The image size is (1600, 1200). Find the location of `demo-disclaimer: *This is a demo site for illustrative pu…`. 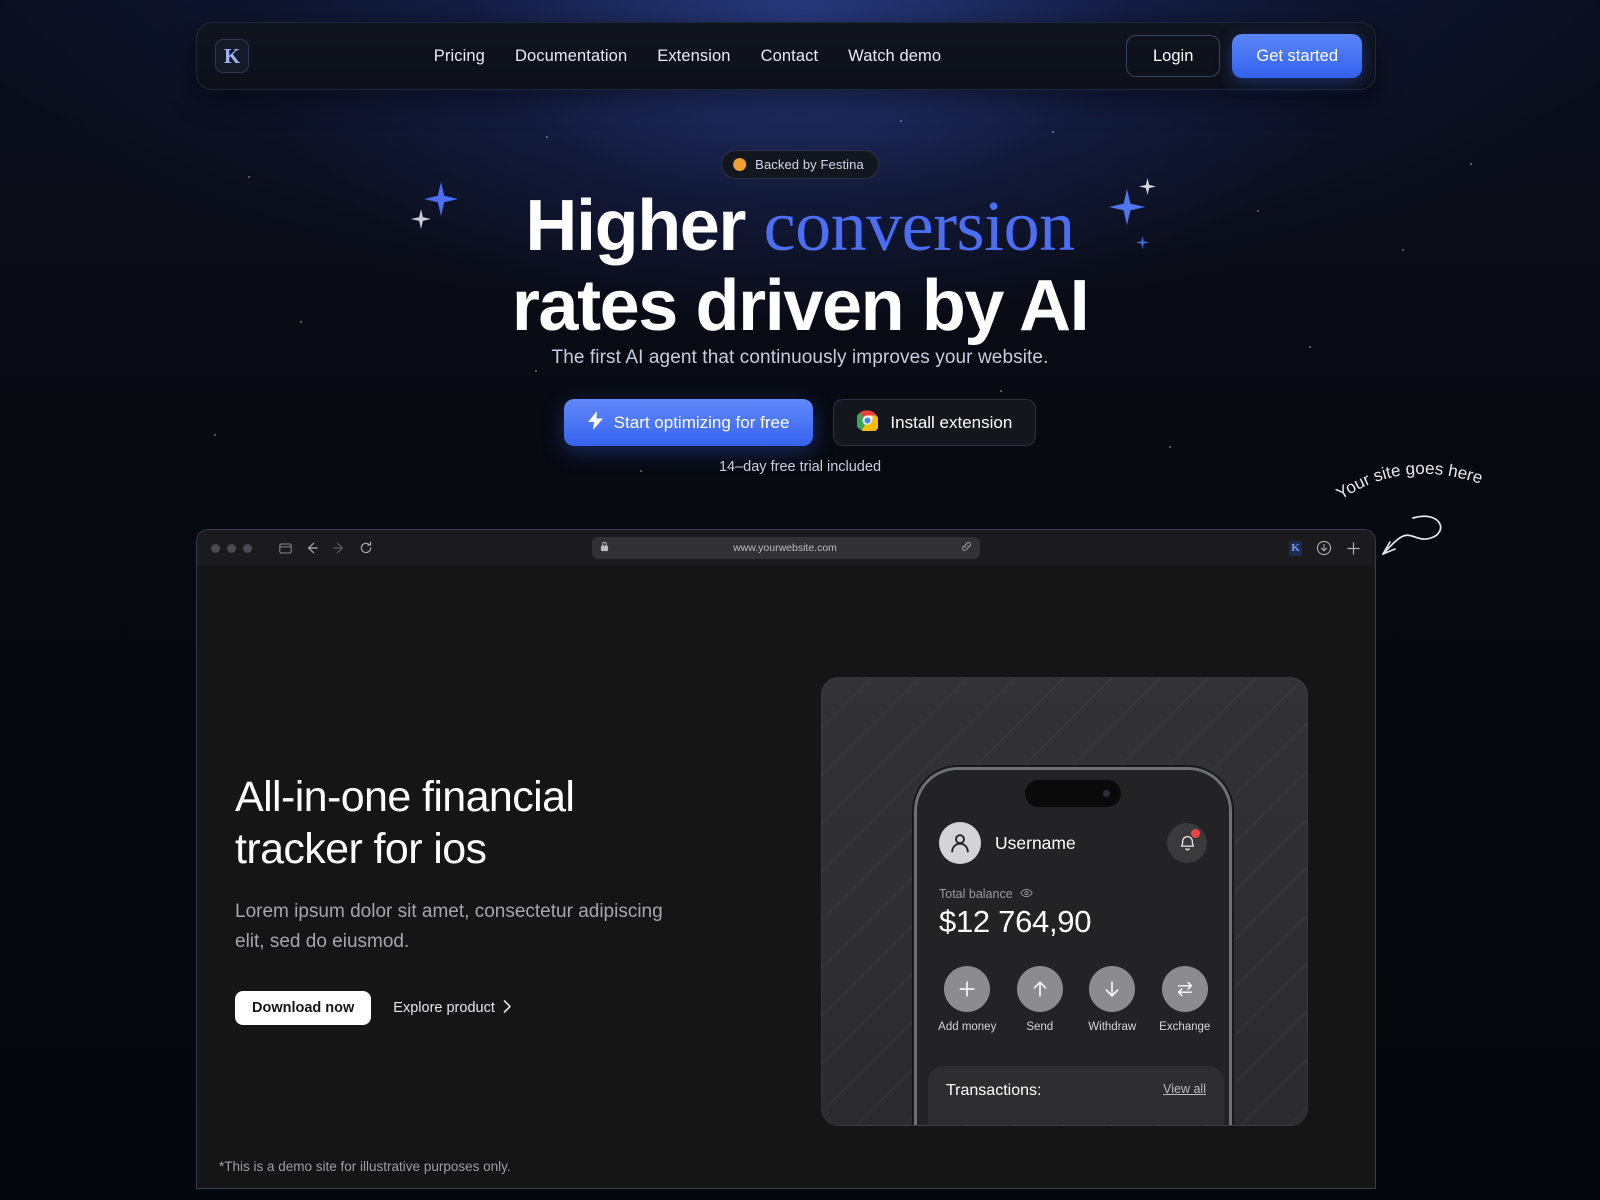

demo-disclaimer: *This is a demo site for illustrative pu… is located at coordinates (365, 1166).